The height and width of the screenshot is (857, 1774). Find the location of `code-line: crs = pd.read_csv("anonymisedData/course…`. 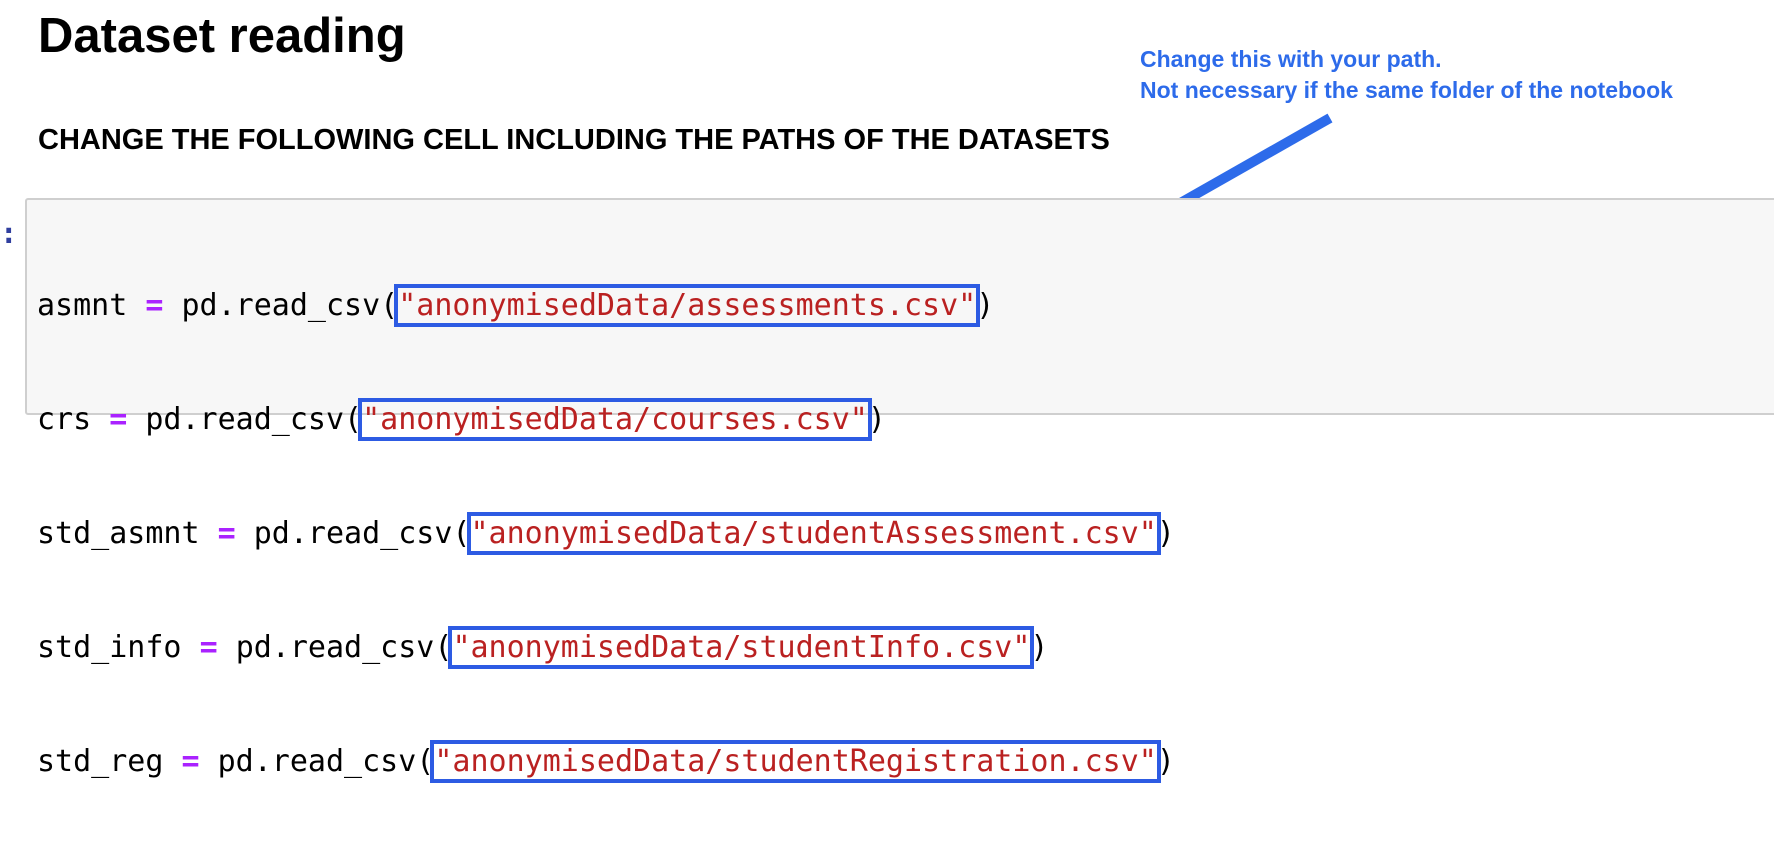

code-line: crs = pd.read_csv("anonymisedData/course… is located at coordinates (606, 419).